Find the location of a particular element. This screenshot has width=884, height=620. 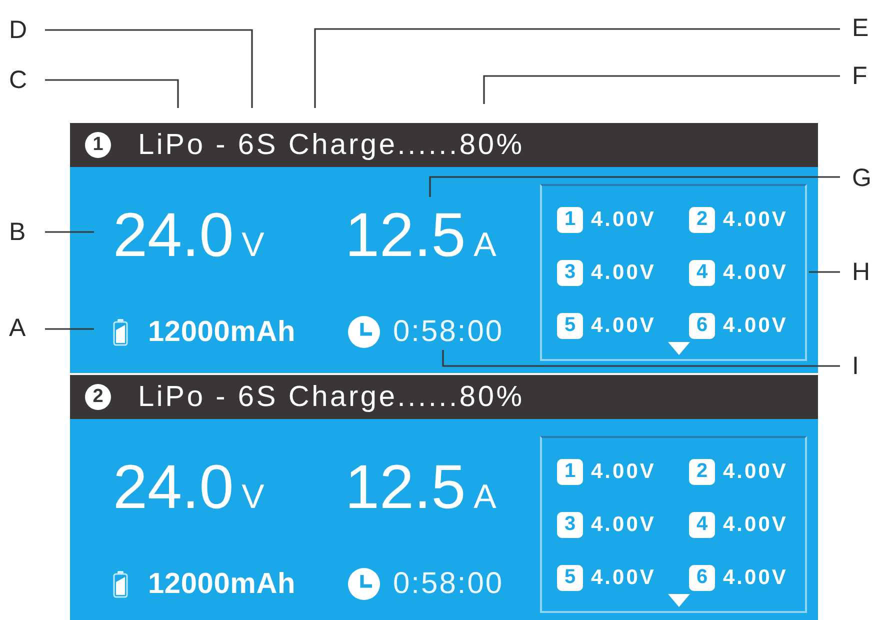

callout-label: B is located at coordinates (17, 232).